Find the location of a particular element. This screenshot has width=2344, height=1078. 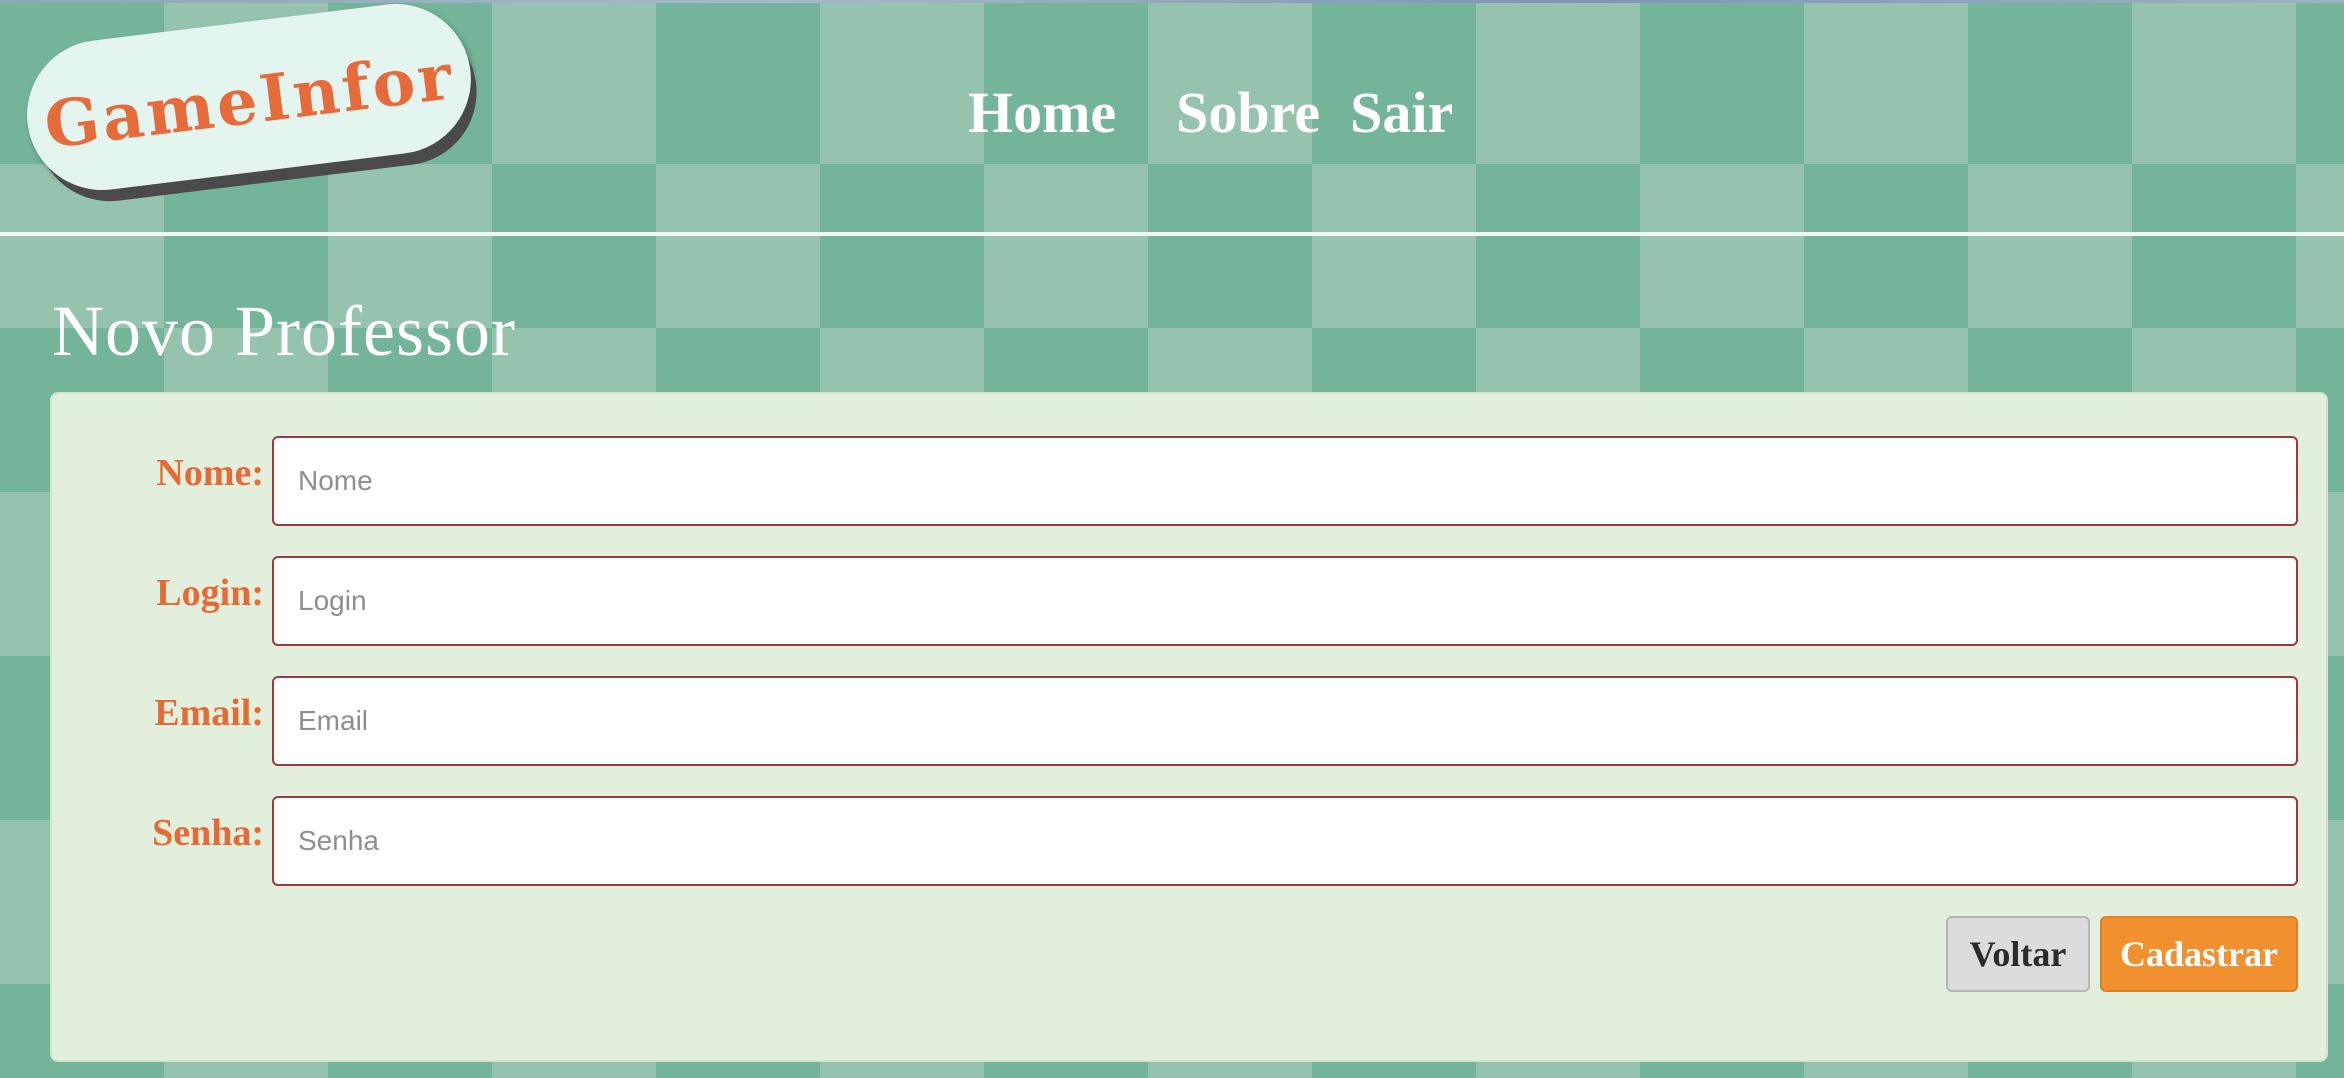

back-button: Voltar is located at coordinates (2018, 954).